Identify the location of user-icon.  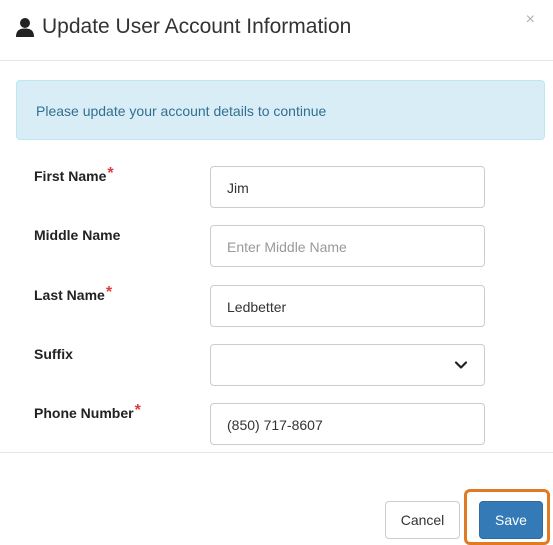
(25, 27).